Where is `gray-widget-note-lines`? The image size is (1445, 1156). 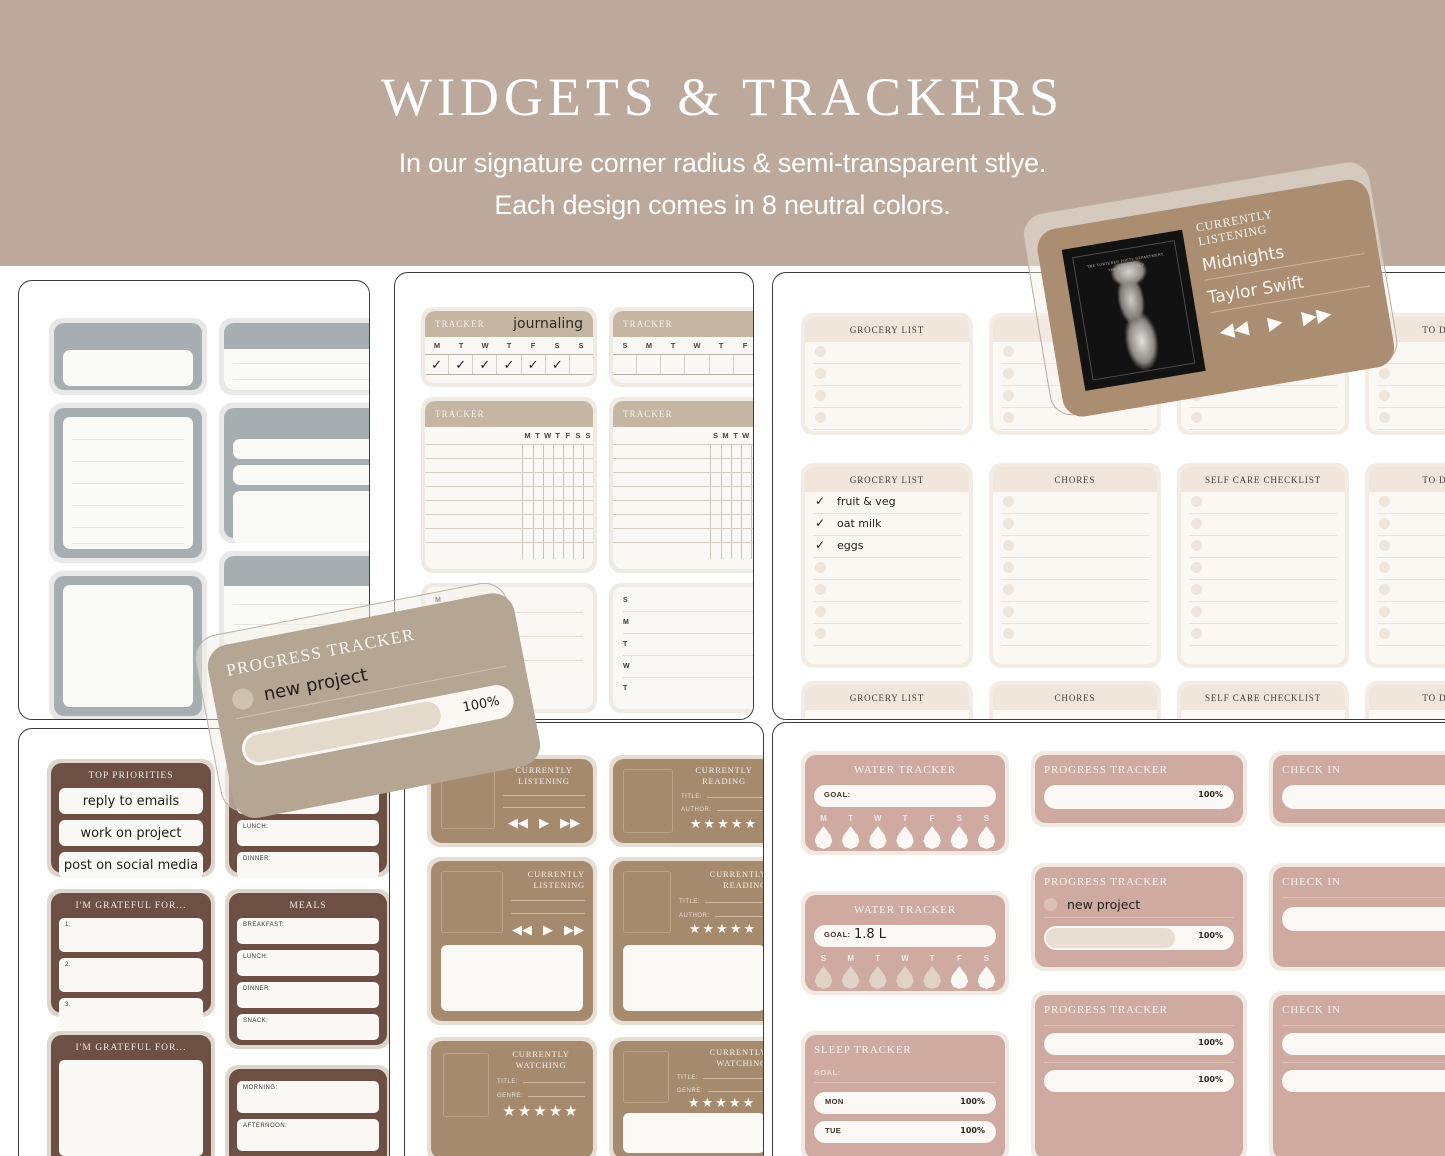
gray-widget-note-lines is located at coordinates (128, 483).